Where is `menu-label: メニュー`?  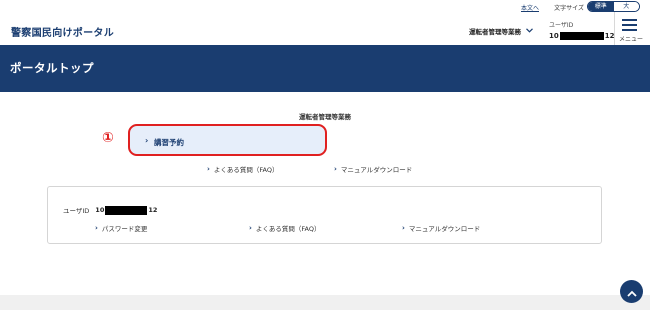 menu-label: メニュー is located at coordinates (630, 39).